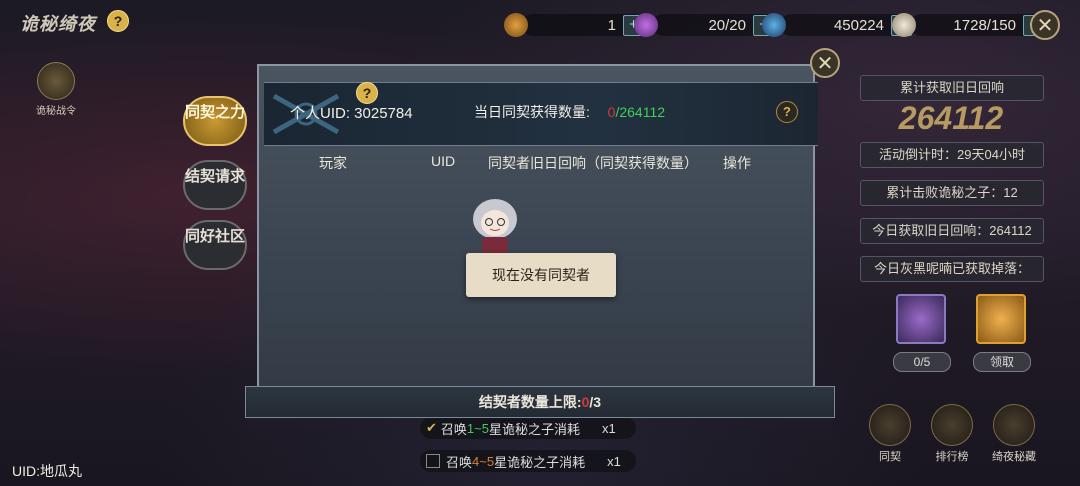 This screenshot has height=486, width=1080. I want to click on treasure-icon, so click(1014, 425).